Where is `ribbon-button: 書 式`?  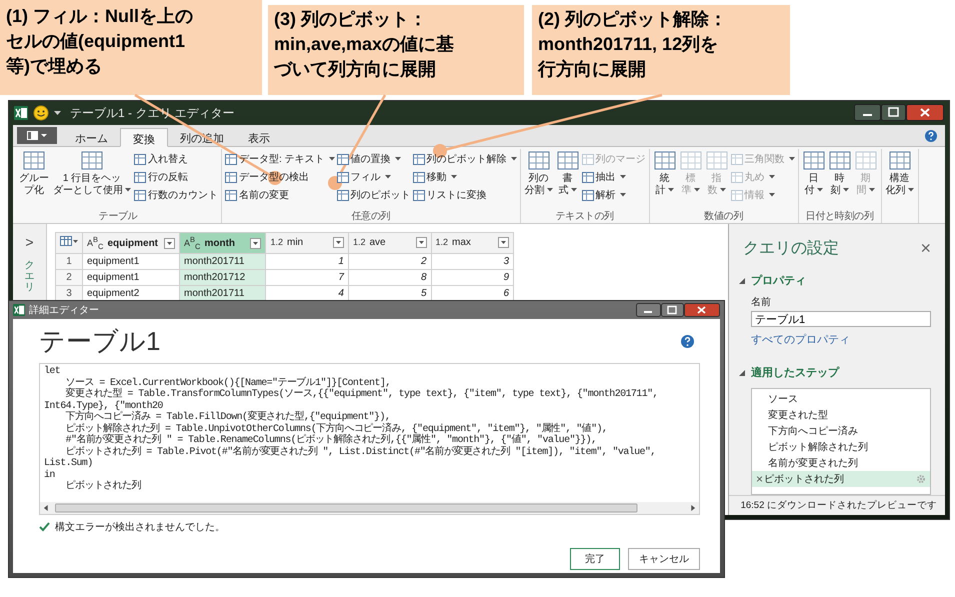
ribbon-button: 書 式 is located at coordinates (568, 179).